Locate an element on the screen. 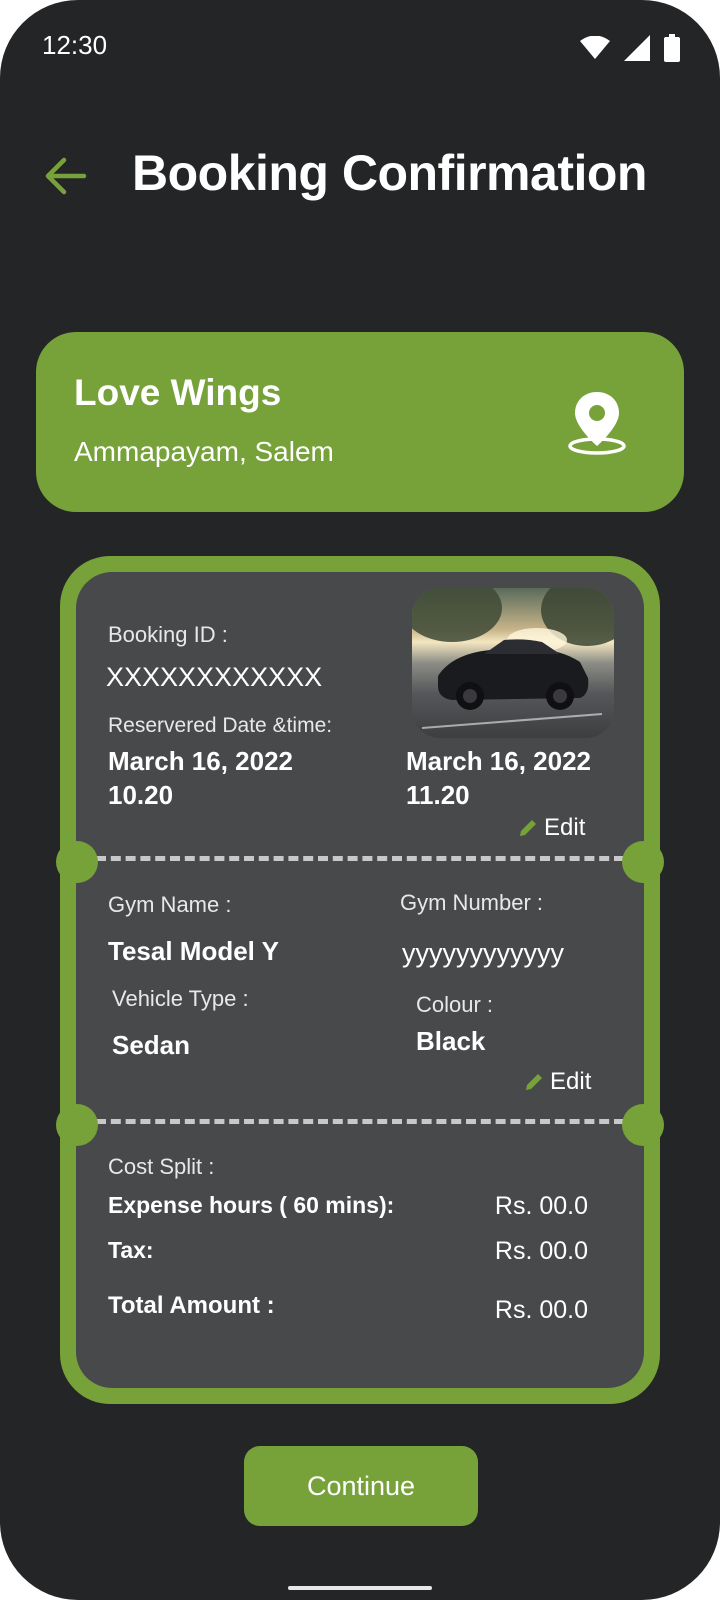 This screenshot has width=720, height=1600. cost-split-label: Cost Split : is located at coordinates (161, 1166).